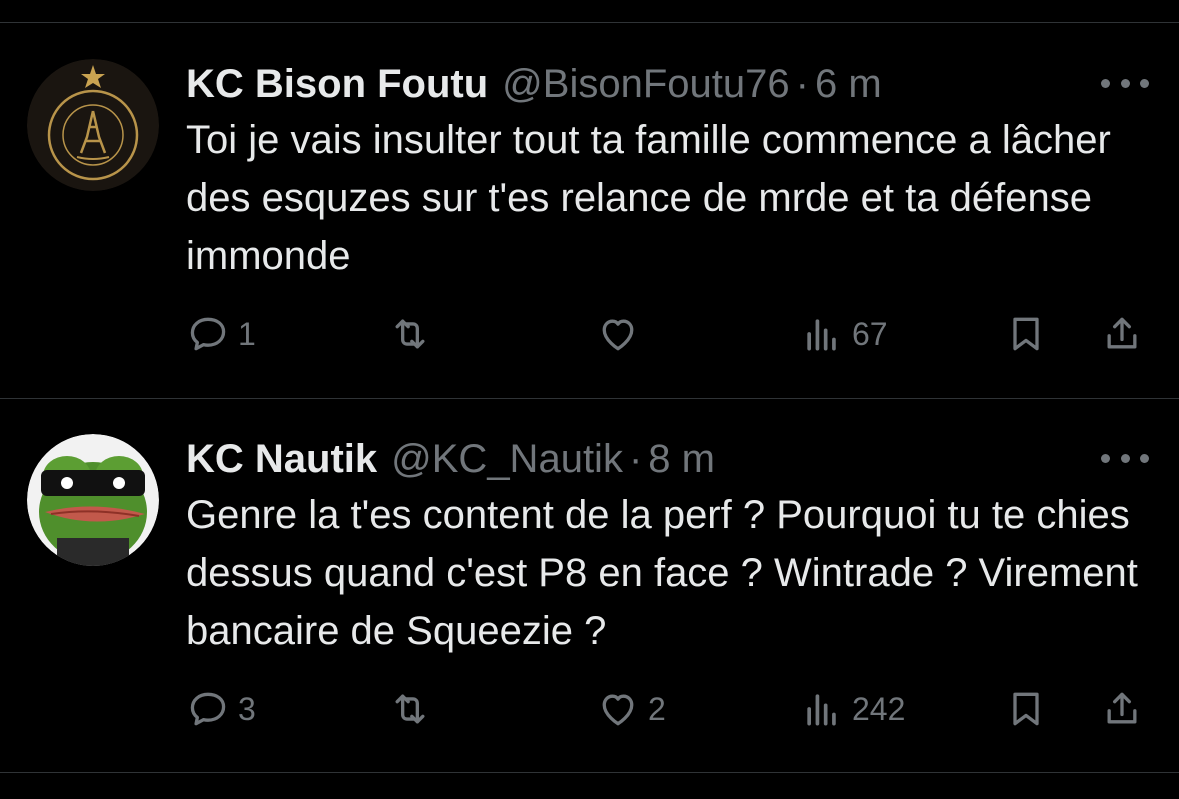 The height and width of the screenshot is (799, 1179). I want to click on views-count: 67, so click(870, 333).